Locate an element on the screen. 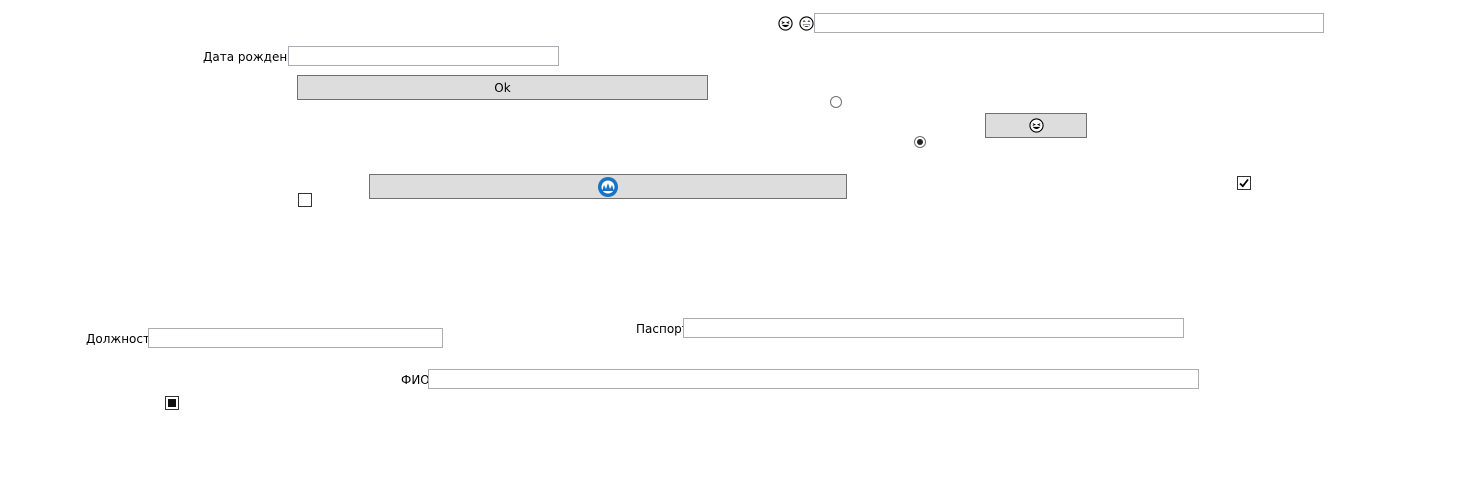 The image size is (1461, 477). position-input is located at coordinates (295, 338).